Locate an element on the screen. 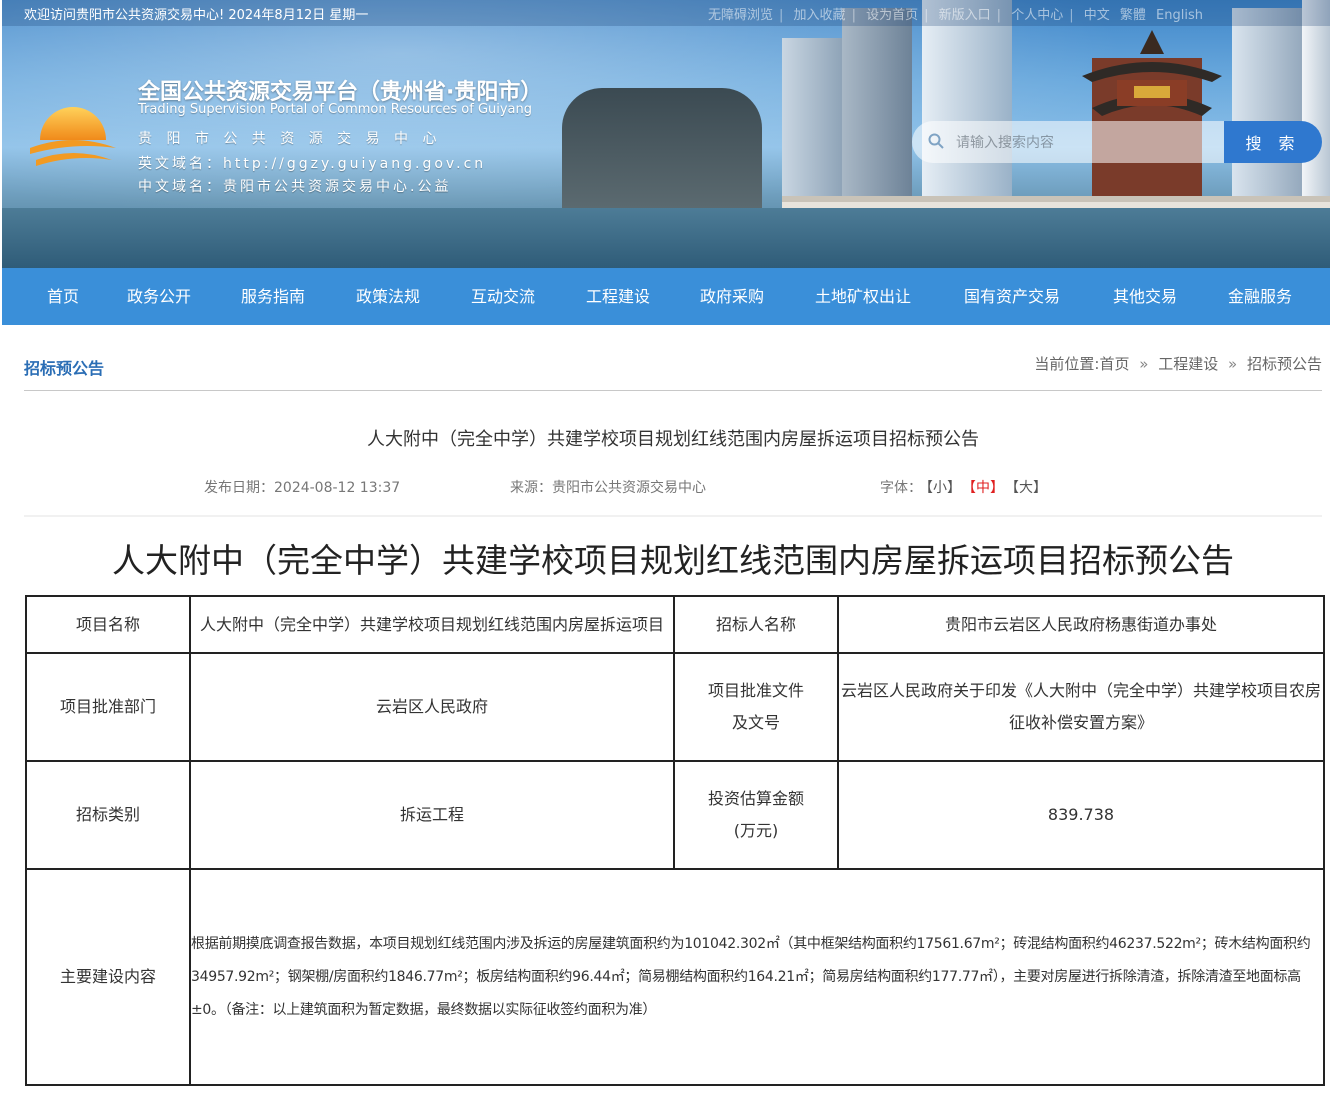 The image size is (1330, 1098). article-title: 人大附中（完全中学）共建学校项目规划红线范围内房屋拆运项目招标预公告 is located at coordinates (673, 439).